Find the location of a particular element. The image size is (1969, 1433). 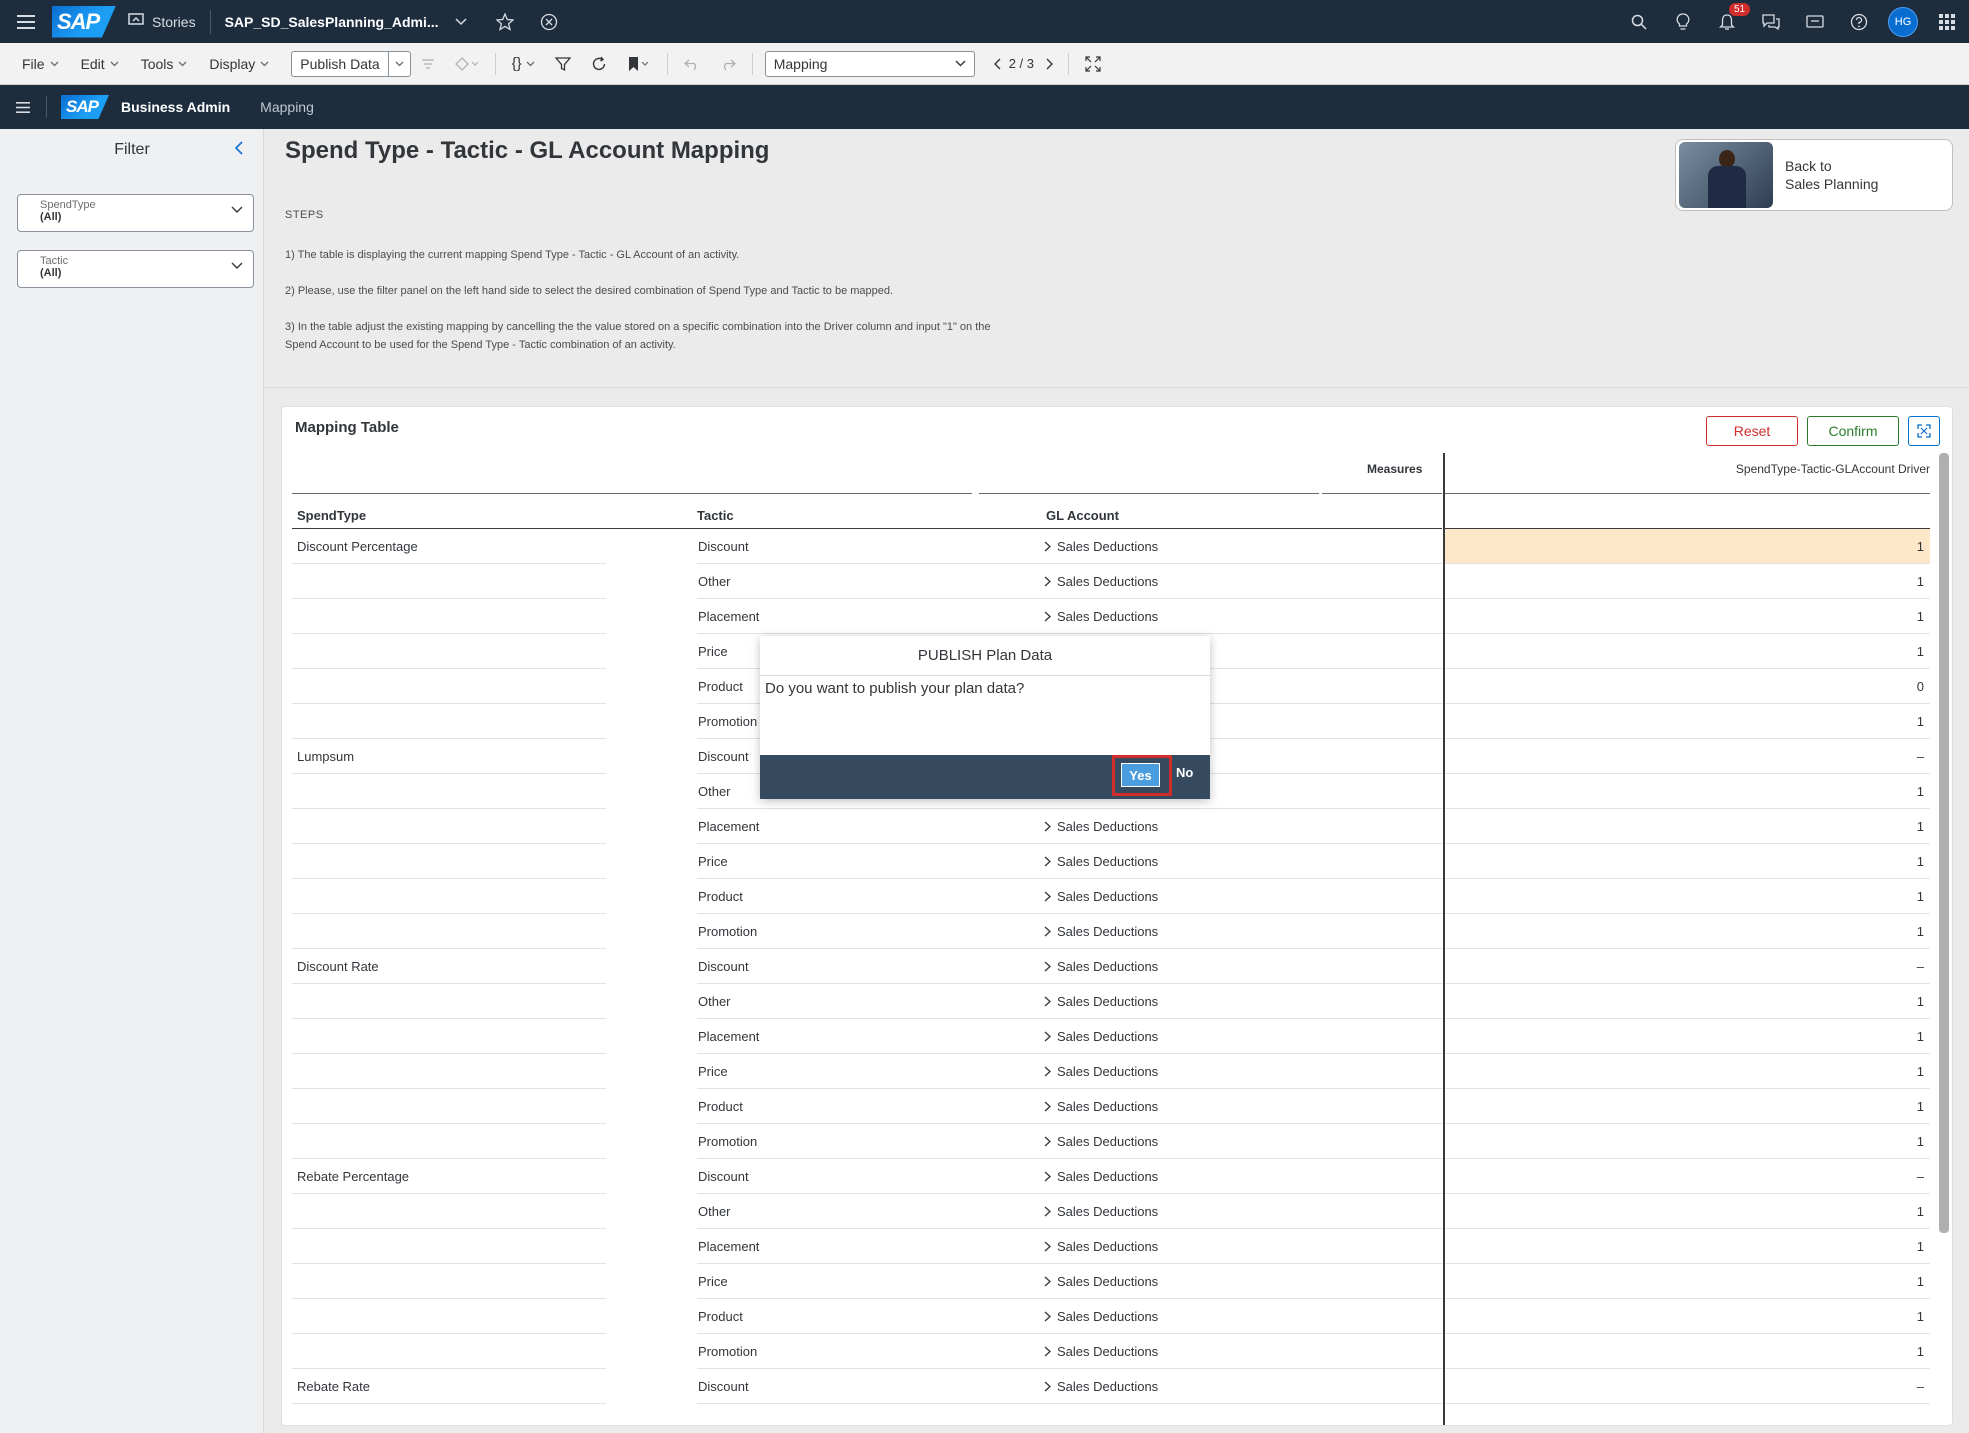

close-story-icon is located at coordinates (549, 21).